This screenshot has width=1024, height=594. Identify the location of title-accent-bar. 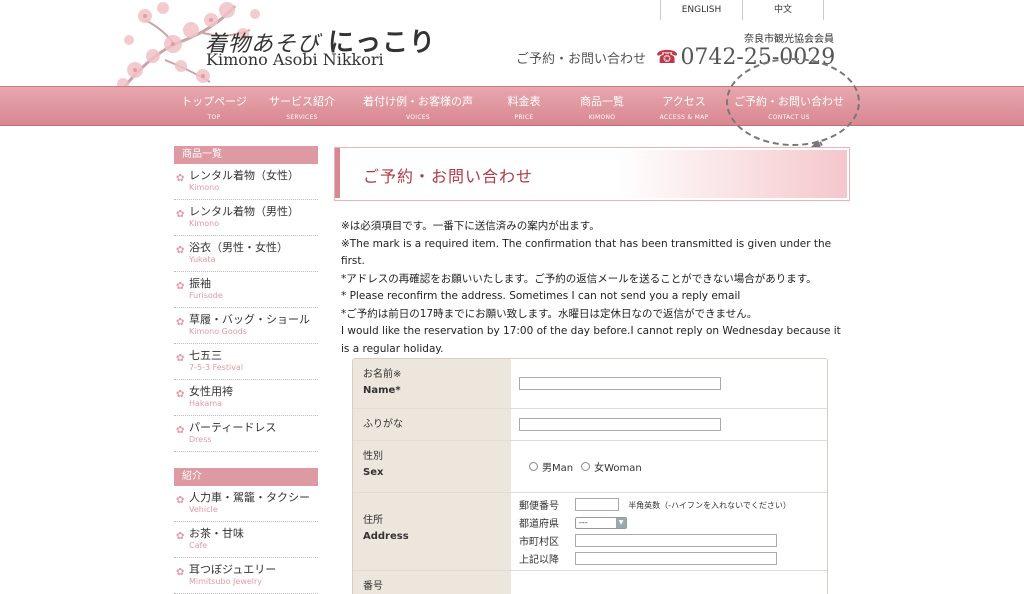
(337, 173).